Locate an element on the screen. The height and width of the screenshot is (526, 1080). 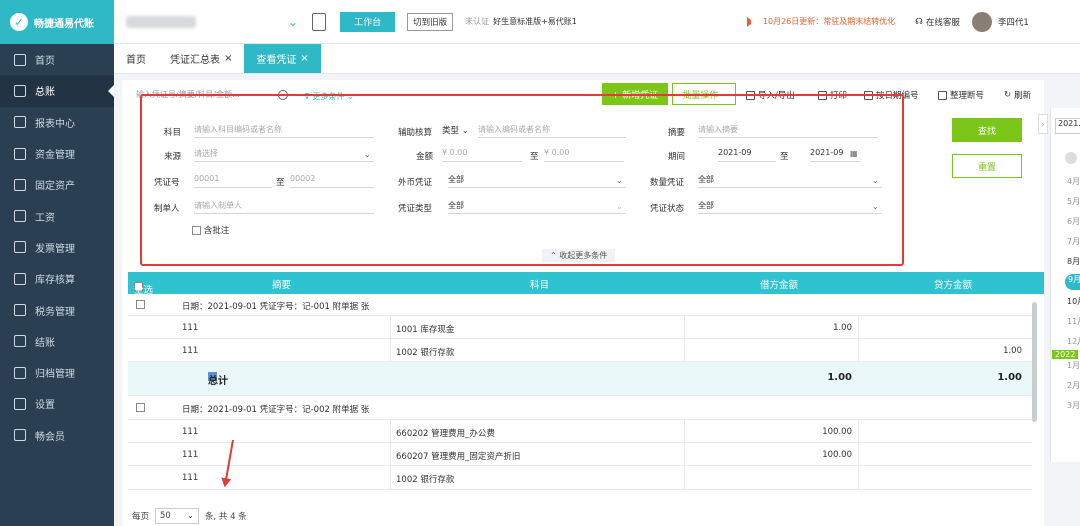
include-annot-checkbox: 含批注 is located at coordinates (210, 230).